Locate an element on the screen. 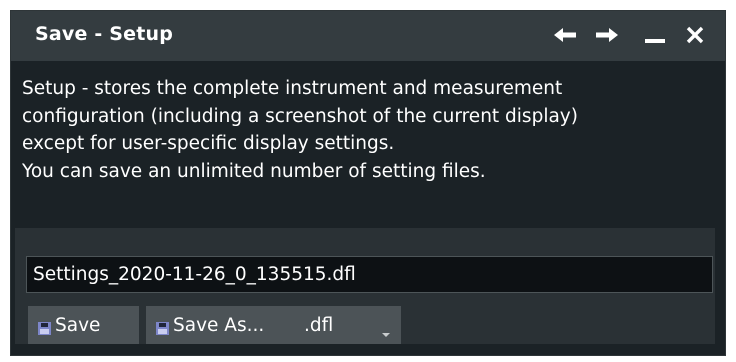 The width and height of the screenshot is (736, 362). minimize-icon is located at coordinates (655, 35).